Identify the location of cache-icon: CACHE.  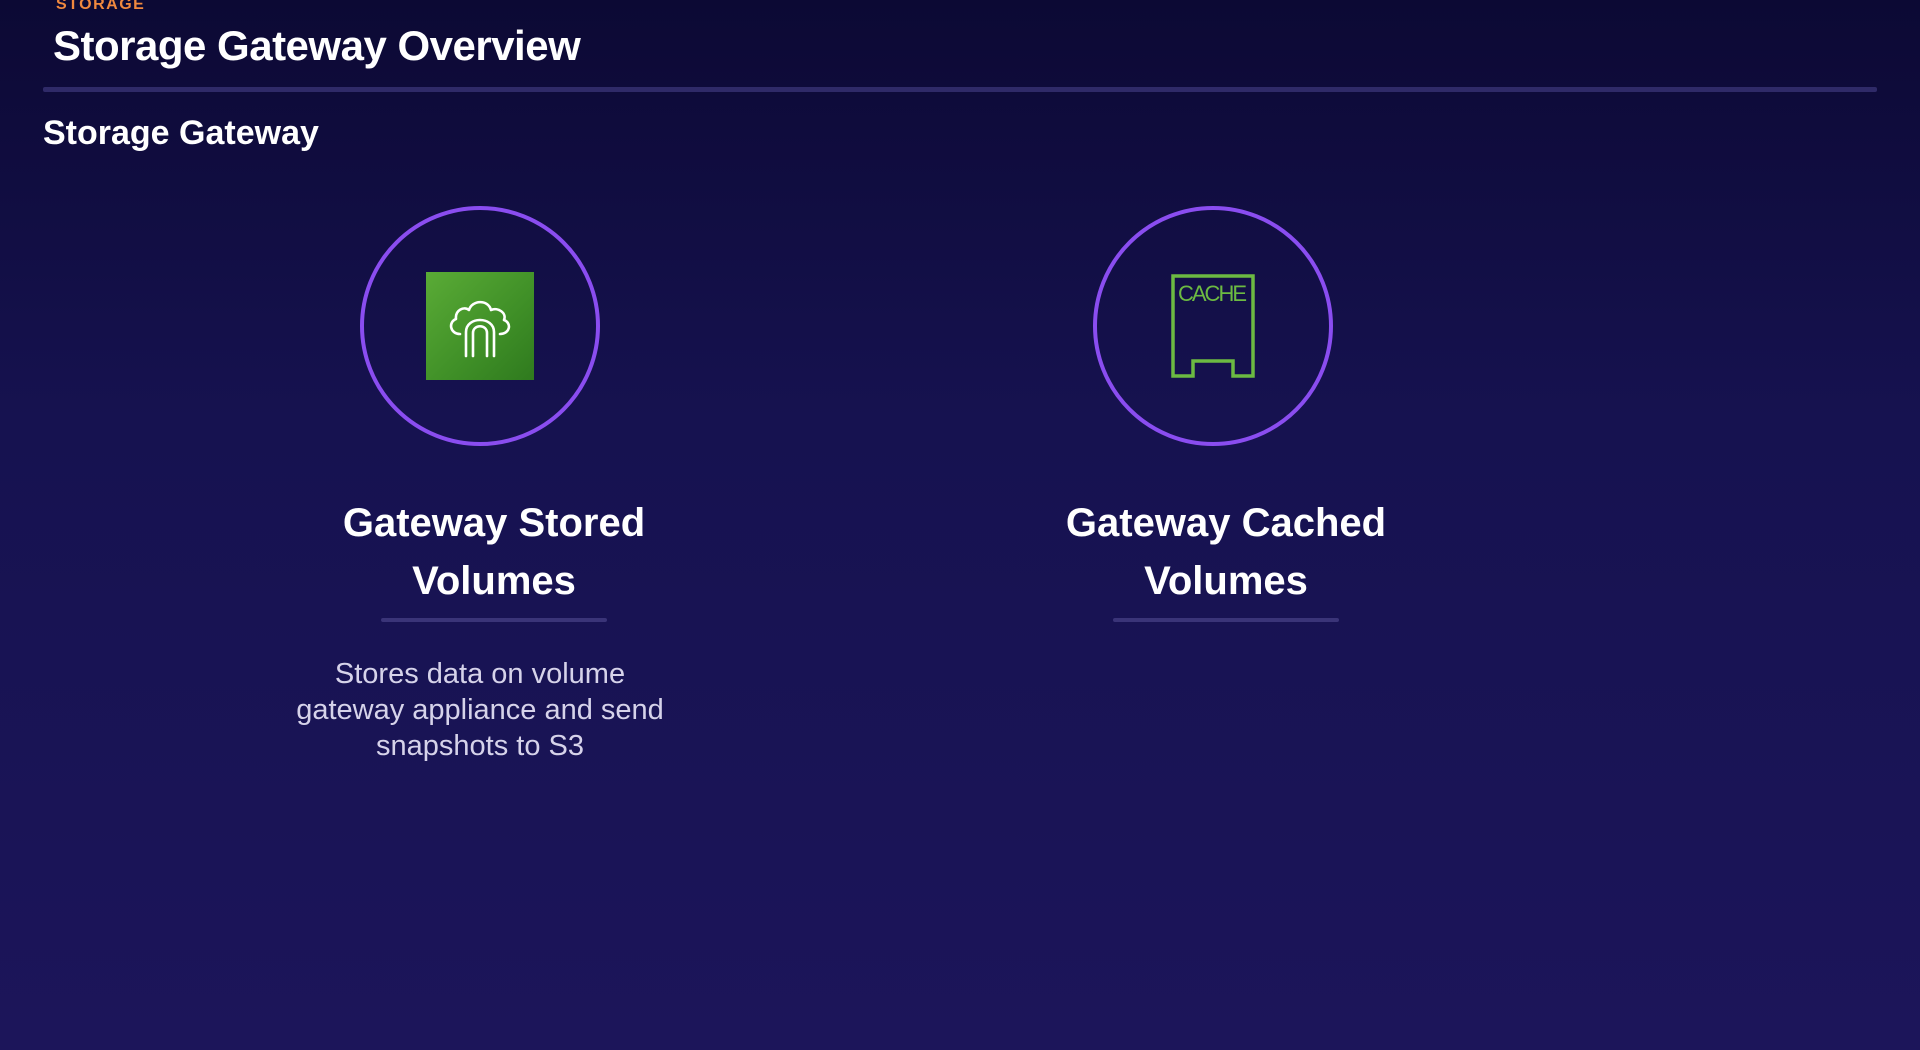
(1213, 326).